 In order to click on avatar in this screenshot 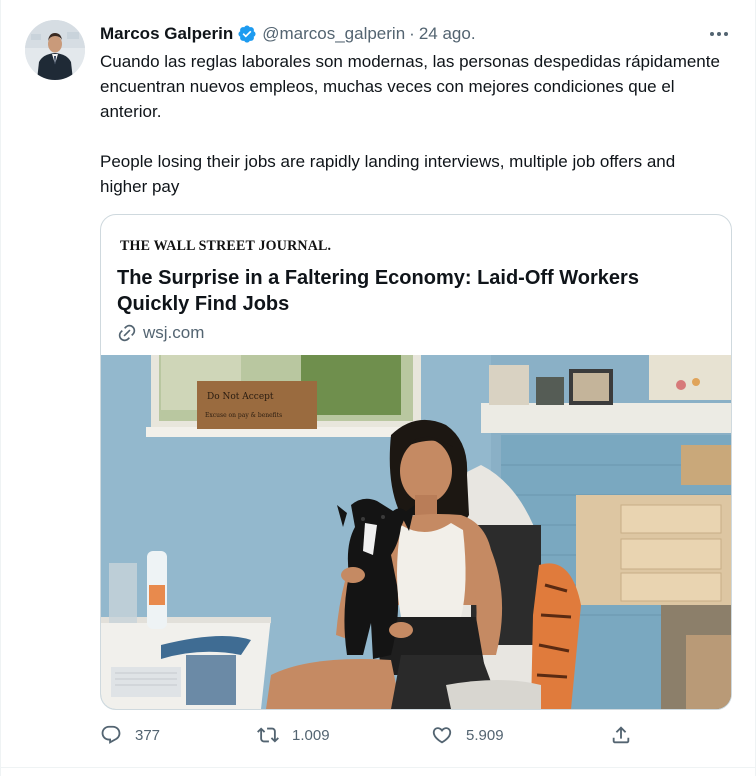, I will do `click(55, 50)`.